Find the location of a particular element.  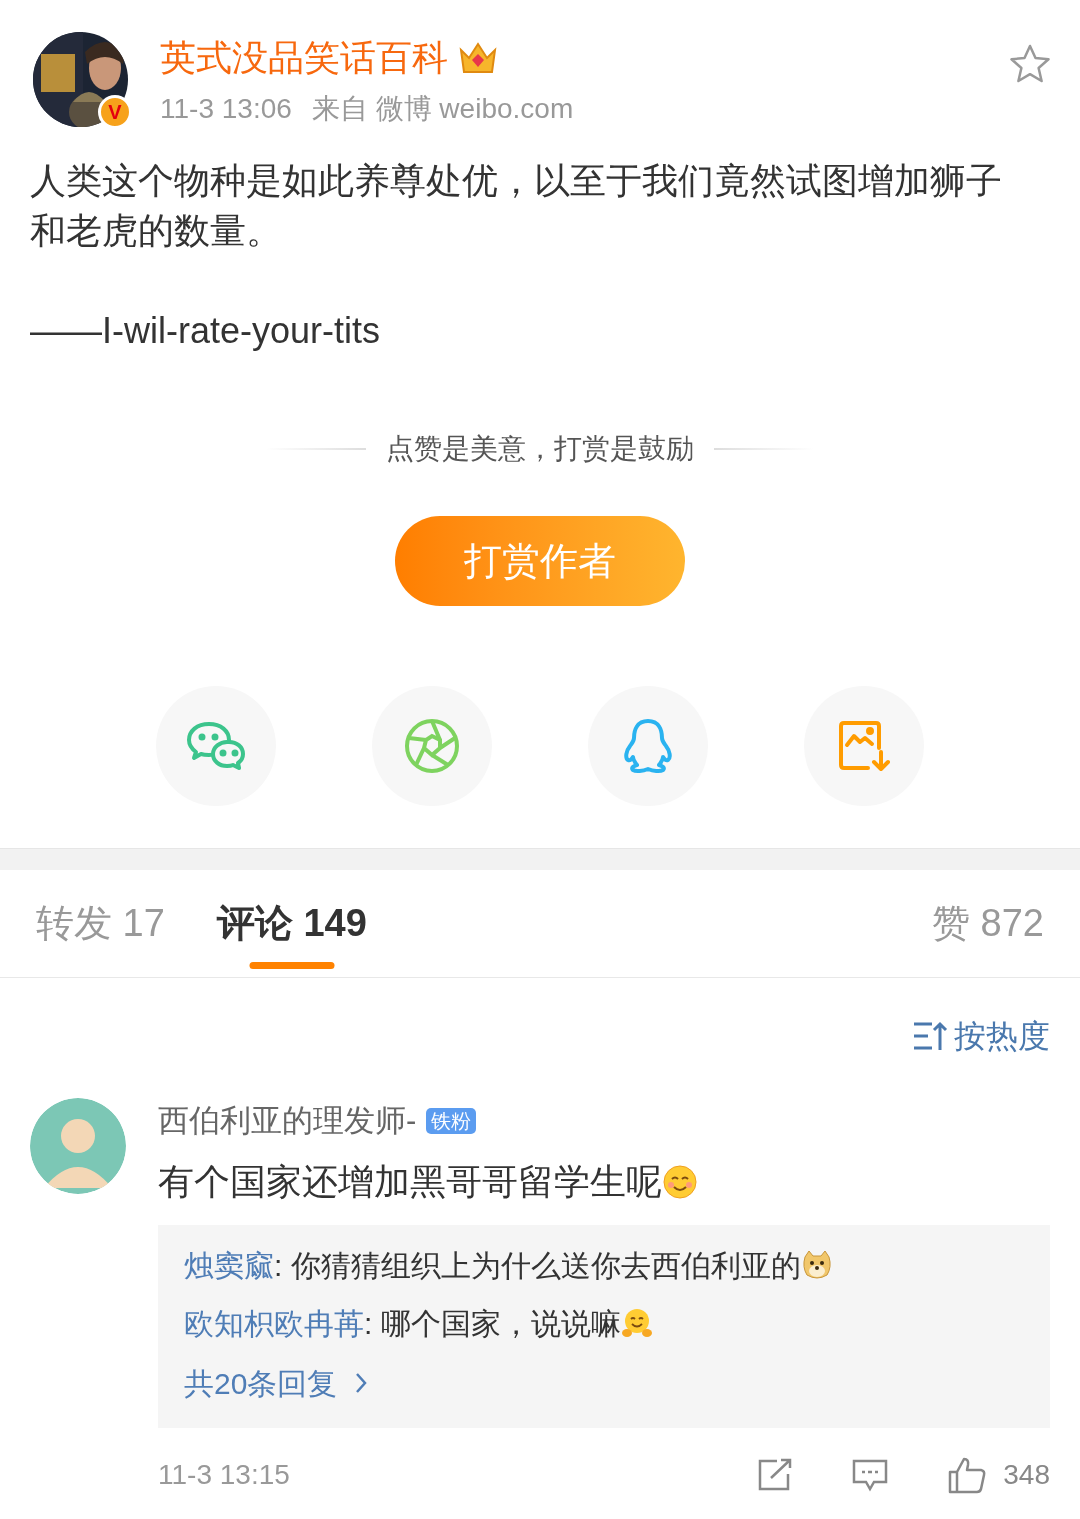

fan-badge: 铁粉 is located at coordinates (451, 1121).